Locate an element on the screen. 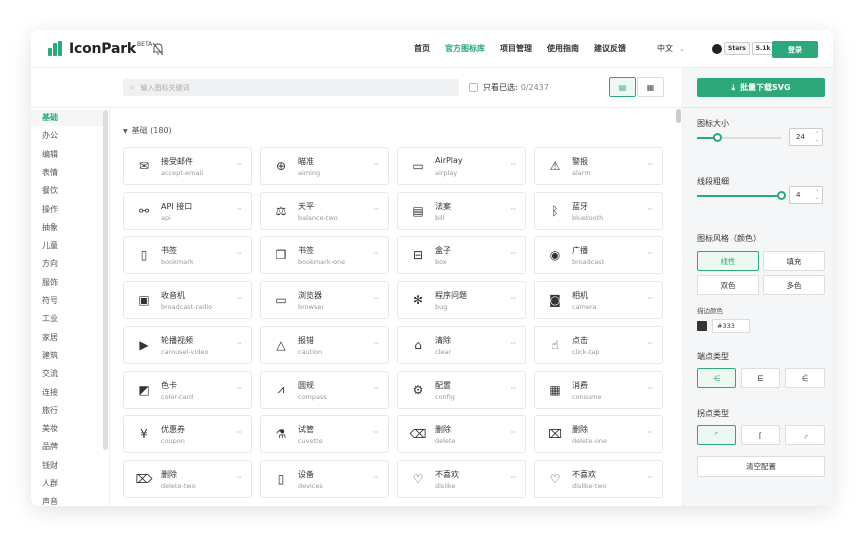 Image resolution: width=864 pixels, height=536 pixels. icon-card: ⚙ 配置 config ··· is located at coordinates (461, 389).